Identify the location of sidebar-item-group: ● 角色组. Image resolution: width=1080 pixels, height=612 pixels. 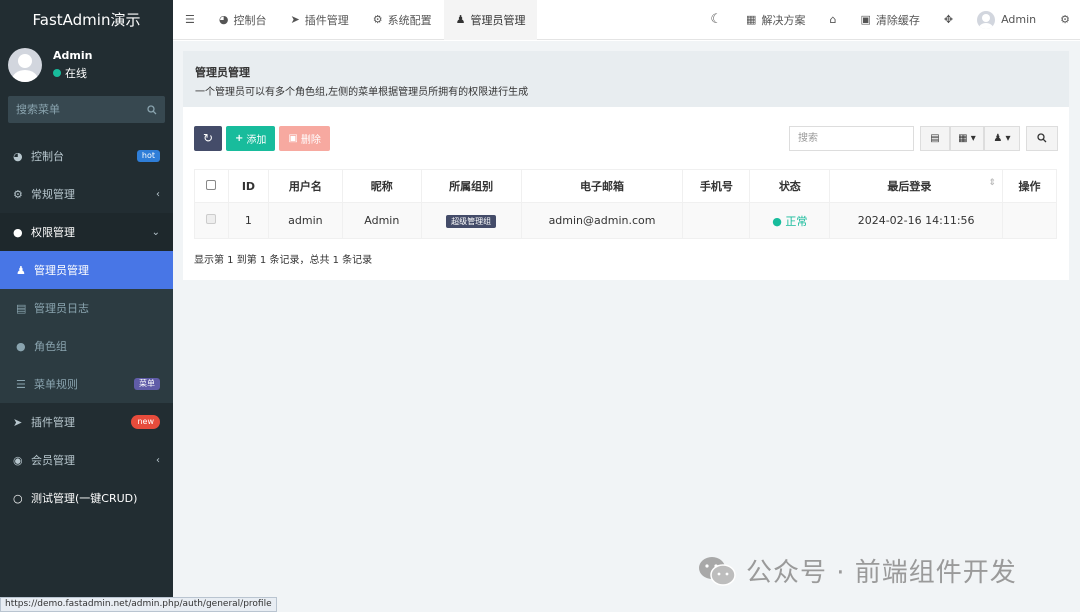
(86, 346).